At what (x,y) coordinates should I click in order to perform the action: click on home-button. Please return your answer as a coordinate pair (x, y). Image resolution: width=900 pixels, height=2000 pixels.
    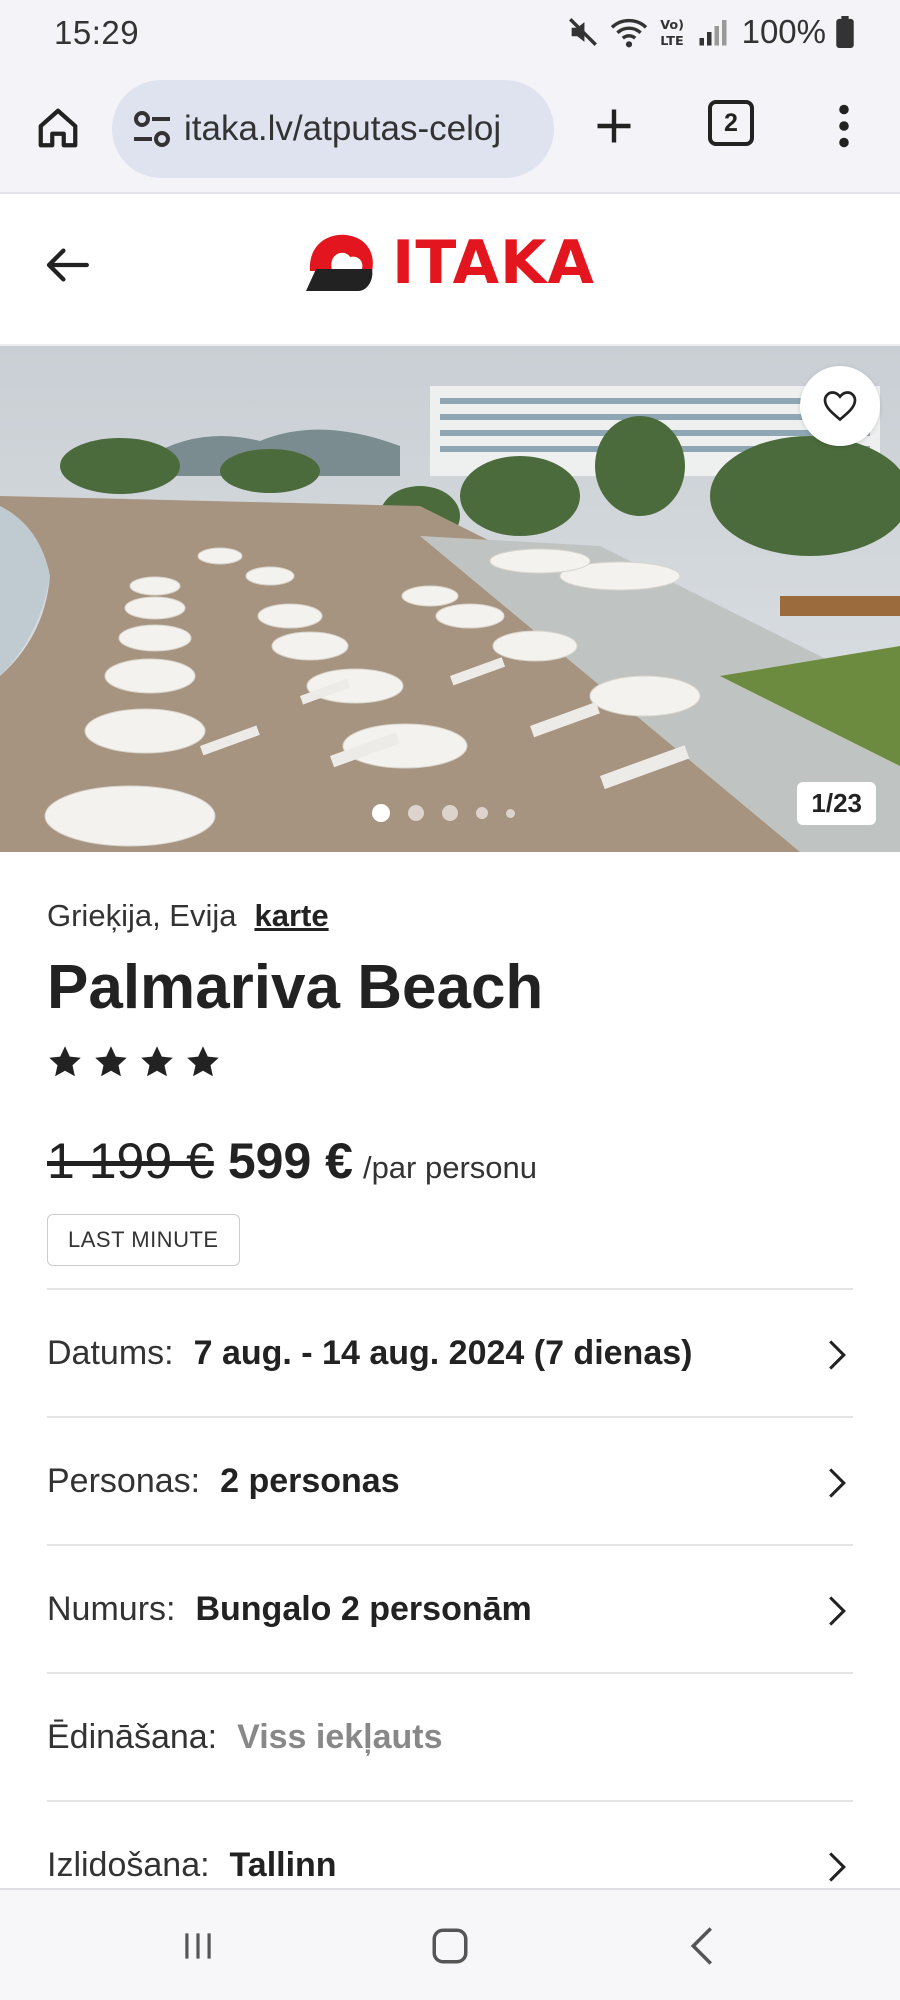
    Looking at the image, I should click on (58, 128).